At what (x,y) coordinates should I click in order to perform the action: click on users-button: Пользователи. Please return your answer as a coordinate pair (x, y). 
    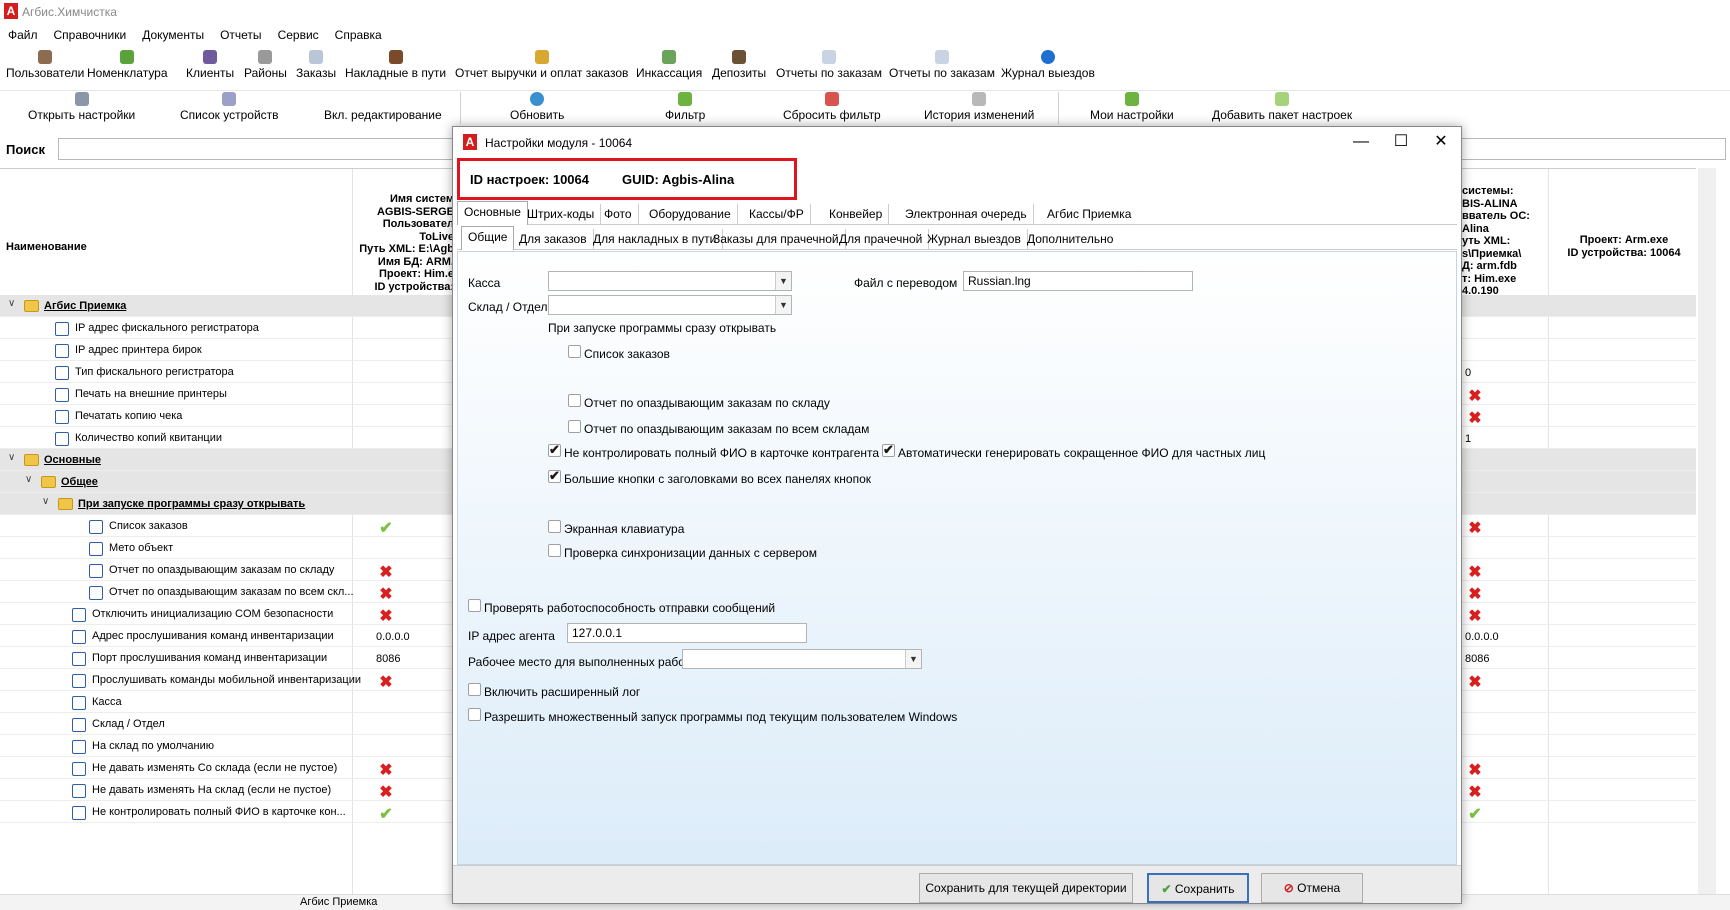
    Looking at the image, I should click on (45, 65).